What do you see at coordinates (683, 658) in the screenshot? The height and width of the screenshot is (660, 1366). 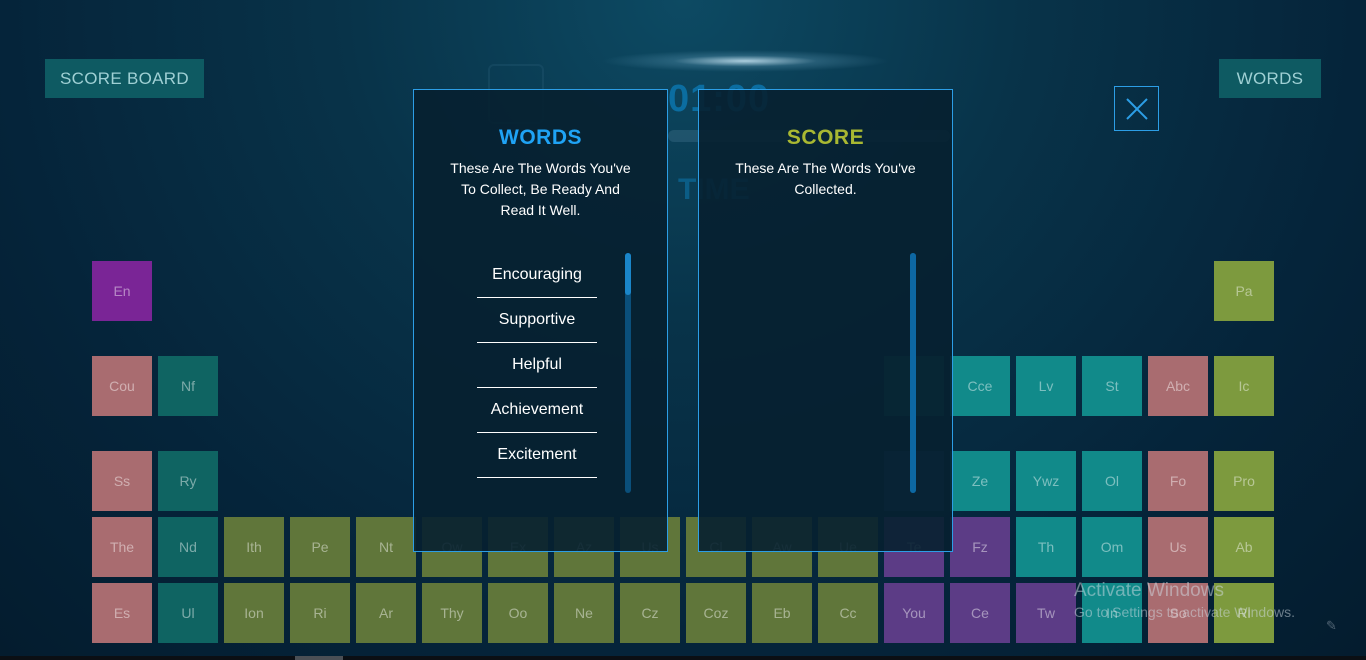 I see `horizontal-scrollbar` at bounding box center [683, 658].